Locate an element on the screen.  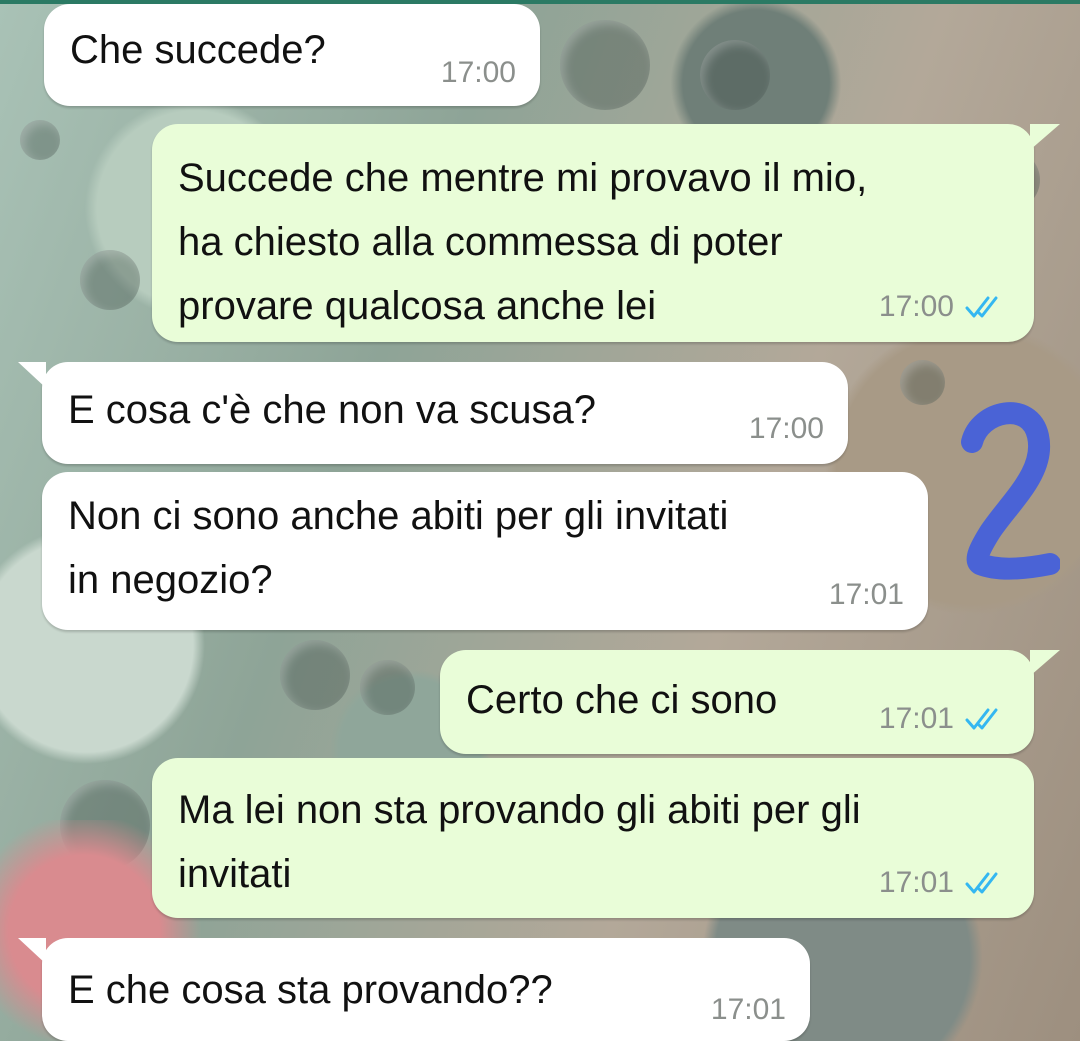
message-incoming: E che cosa sta provando?? 17:01 is located at coordinates (426, 989).